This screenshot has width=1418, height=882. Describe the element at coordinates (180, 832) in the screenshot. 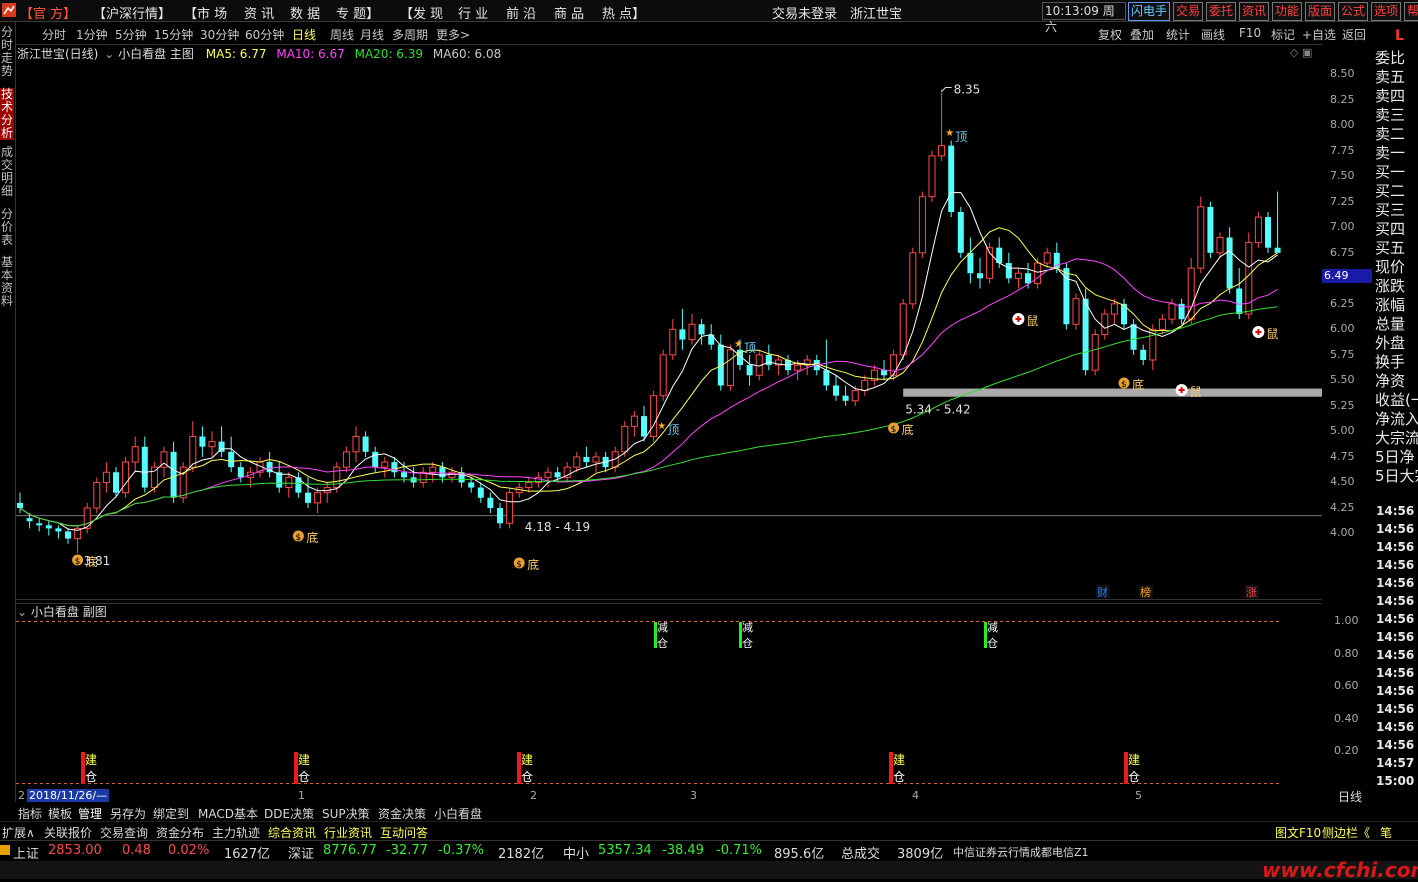

I see `toolbar-fund-dist: 资金分布` at that location.